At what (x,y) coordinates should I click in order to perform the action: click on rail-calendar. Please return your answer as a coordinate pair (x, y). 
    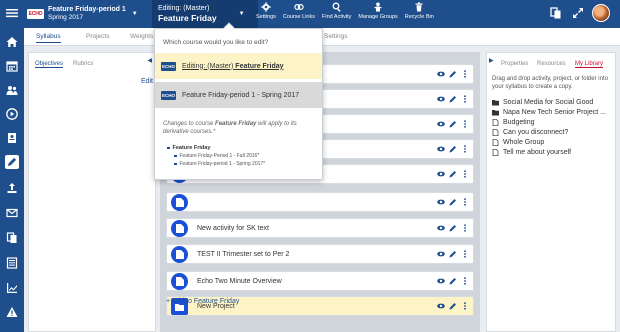
    Looking at the image, I should click on (12, 66).